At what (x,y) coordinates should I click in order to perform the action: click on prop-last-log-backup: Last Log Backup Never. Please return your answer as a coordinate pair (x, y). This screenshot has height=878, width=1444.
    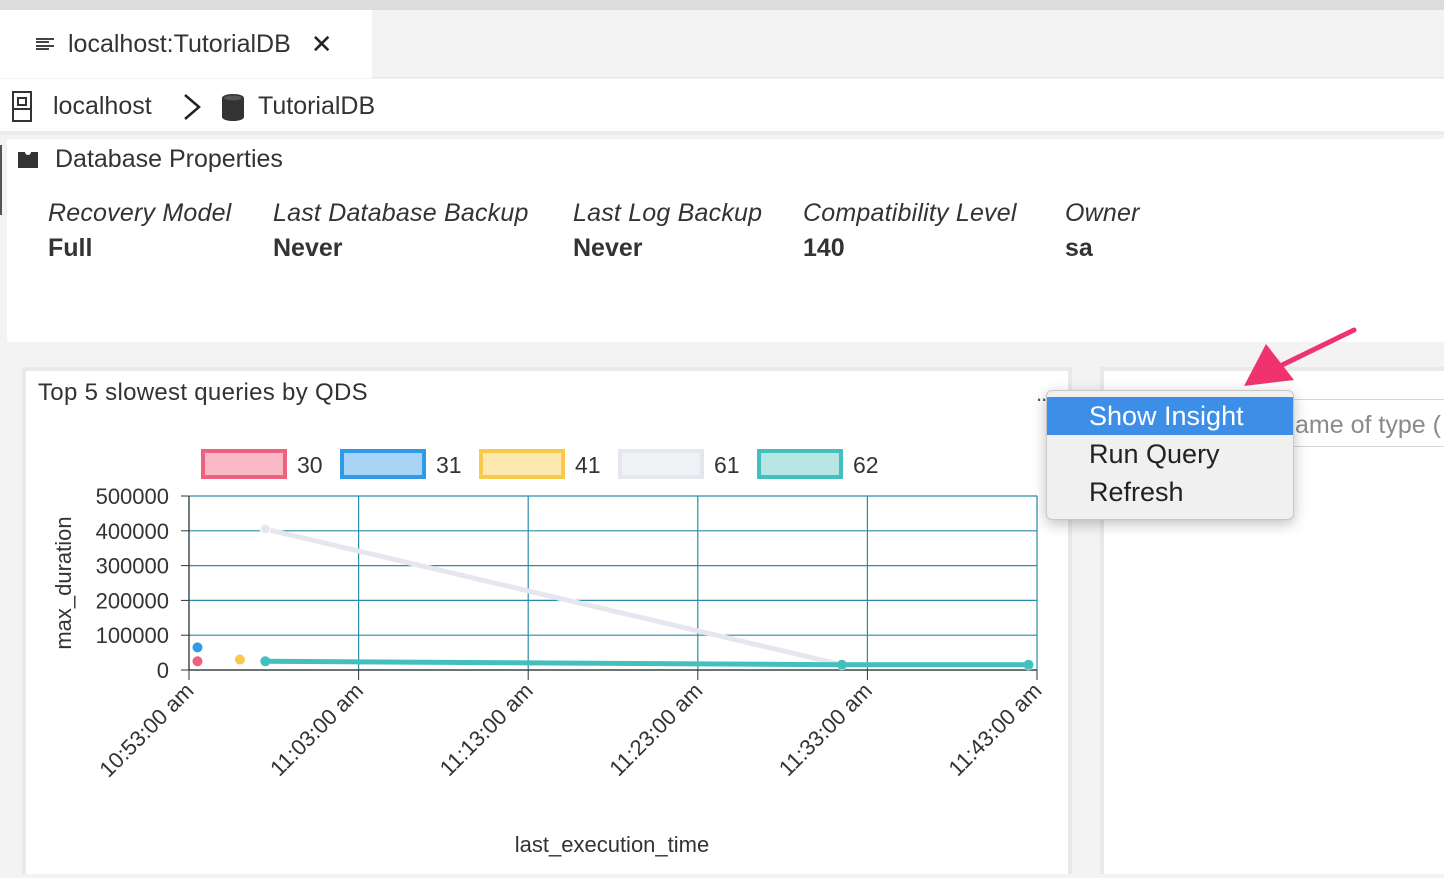
    Looking at the image, I should click on (667, 231).